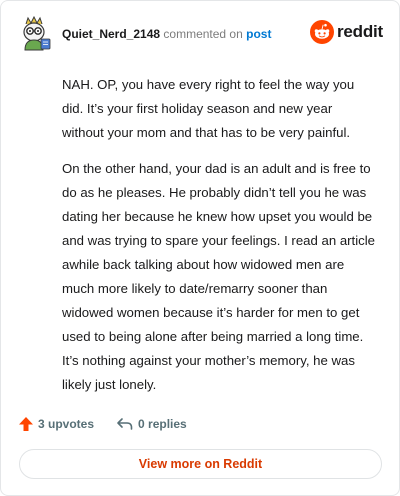 This screenshot has height=496, width=400. Describe the element at coordinates (66, 424) in the screenshot. I see `upvote-count: 3 upvotes` at that location.